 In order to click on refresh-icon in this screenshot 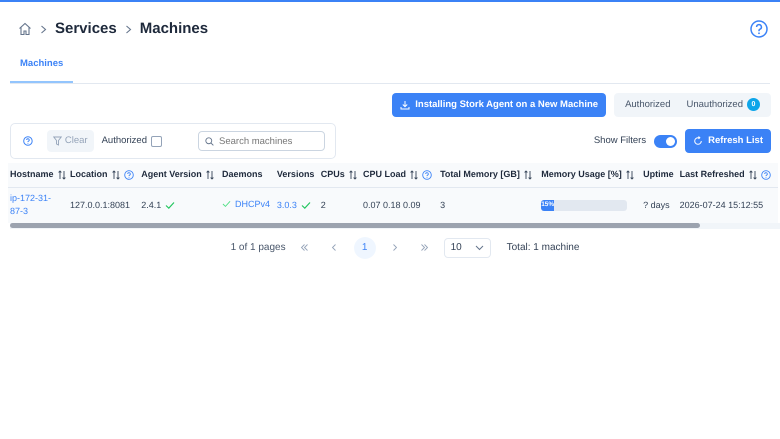, I will do `click(698, 141)`.